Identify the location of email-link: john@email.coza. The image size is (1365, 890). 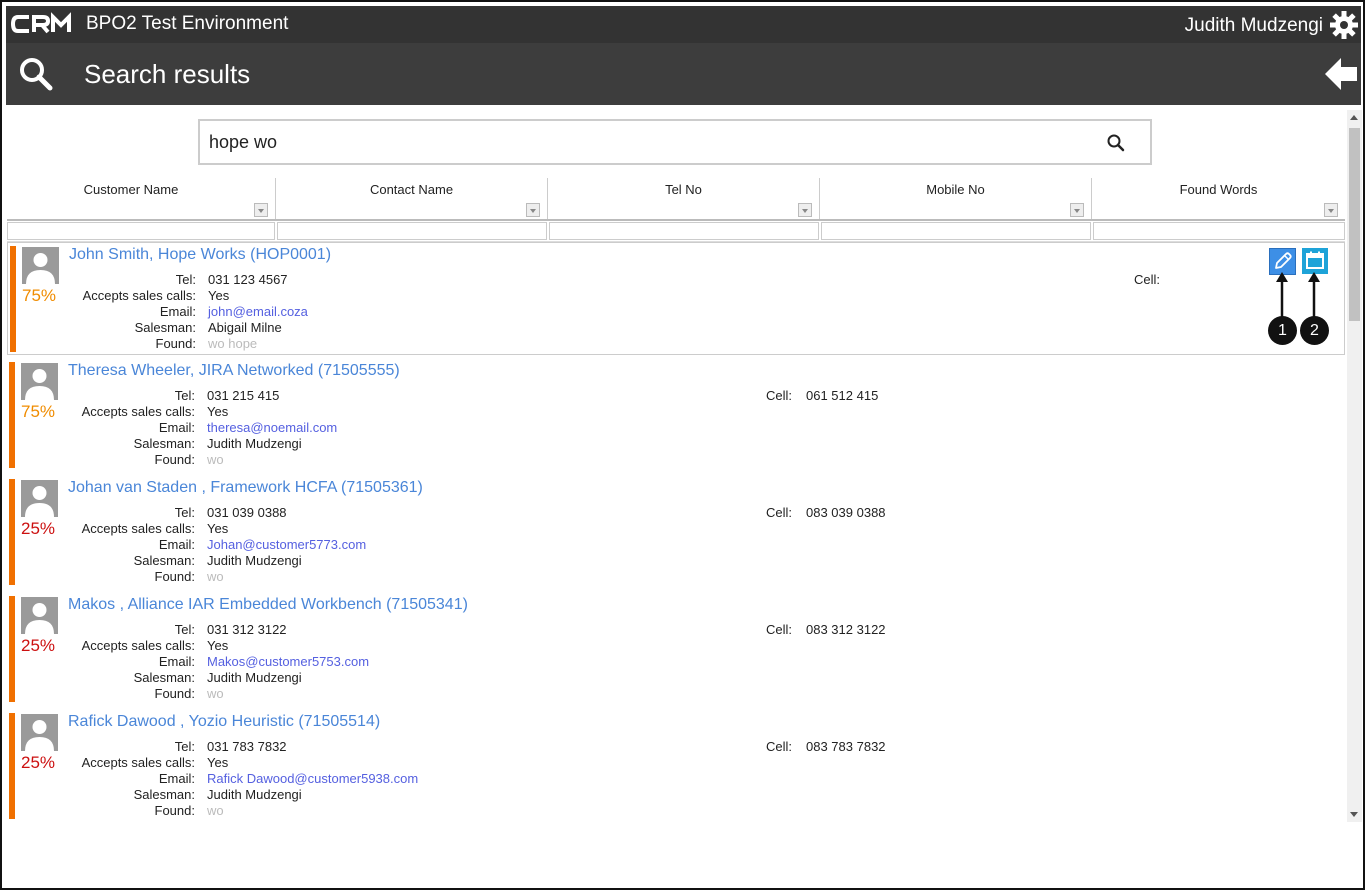
(258, 311).